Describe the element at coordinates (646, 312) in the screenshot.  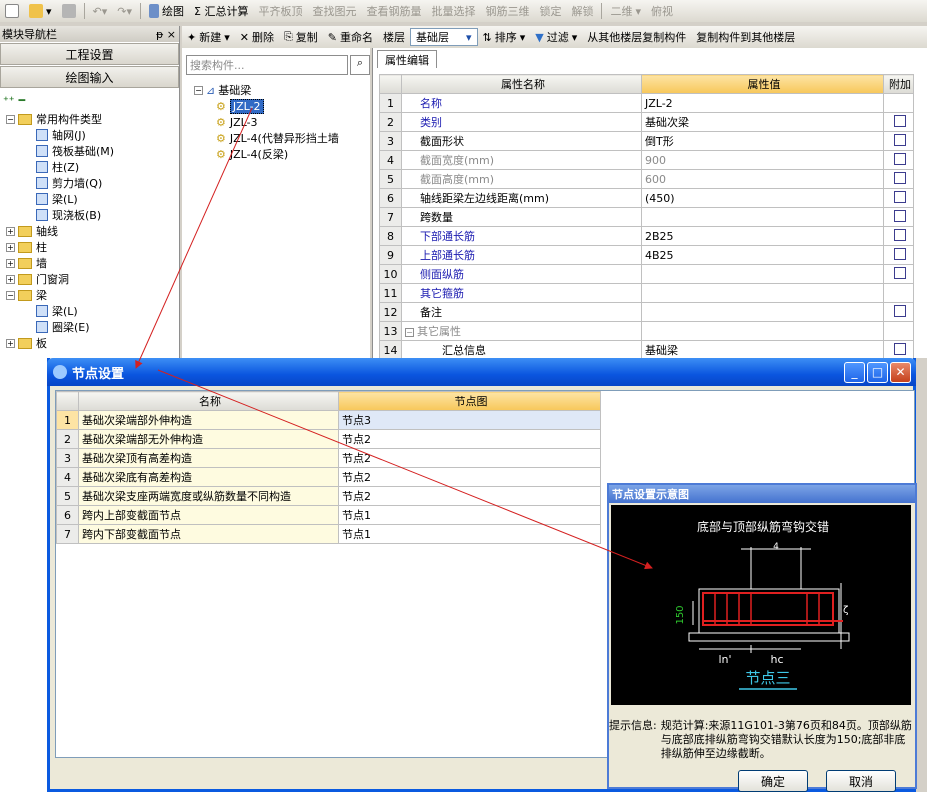
I see `property-row: 12 备注` at that location.